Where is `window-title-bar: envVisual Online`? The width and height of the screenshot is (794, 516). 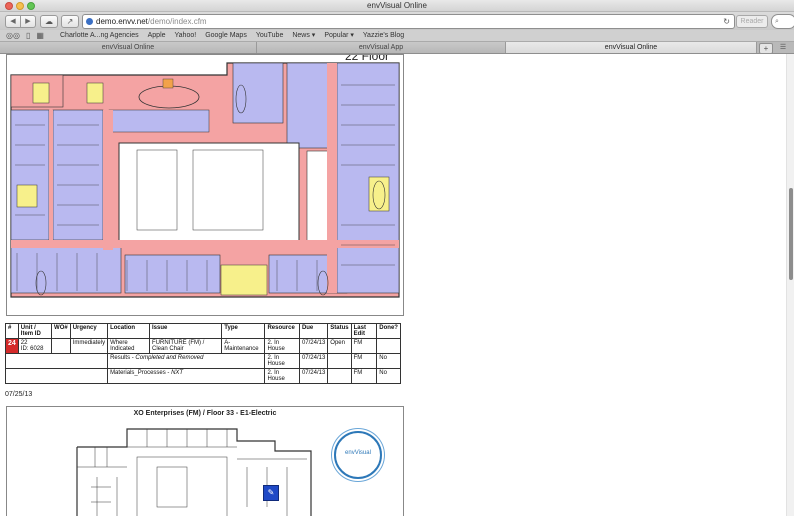 window-title-bar: envVisual Online is located at coordinates (397, 6).